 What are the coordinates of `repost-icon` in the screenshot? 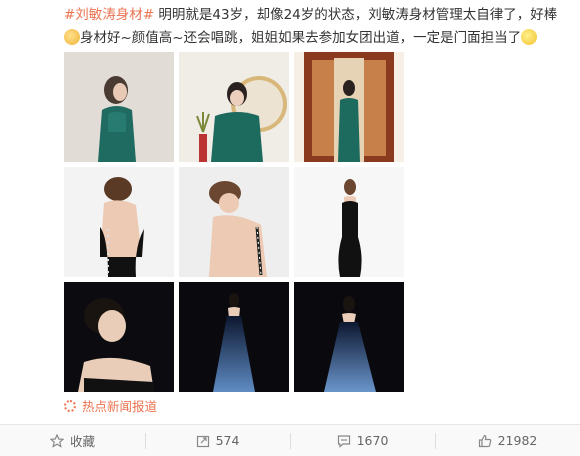 It's located at (202, 441).